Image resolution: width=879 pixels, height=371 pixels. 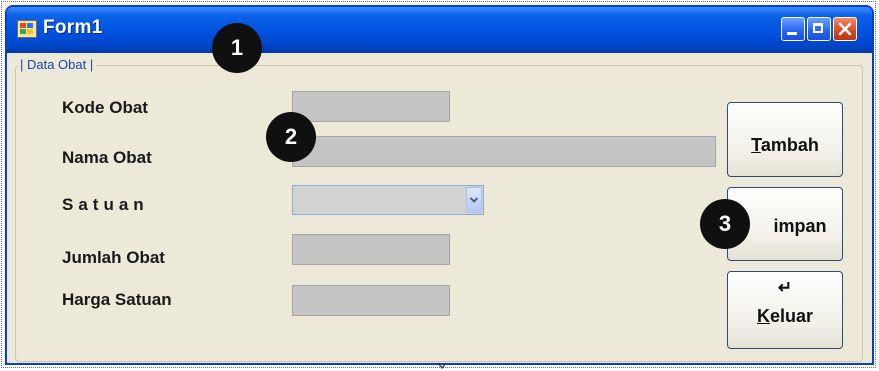 I want to click on chevron-down-icon, so click(x=474, y=200).